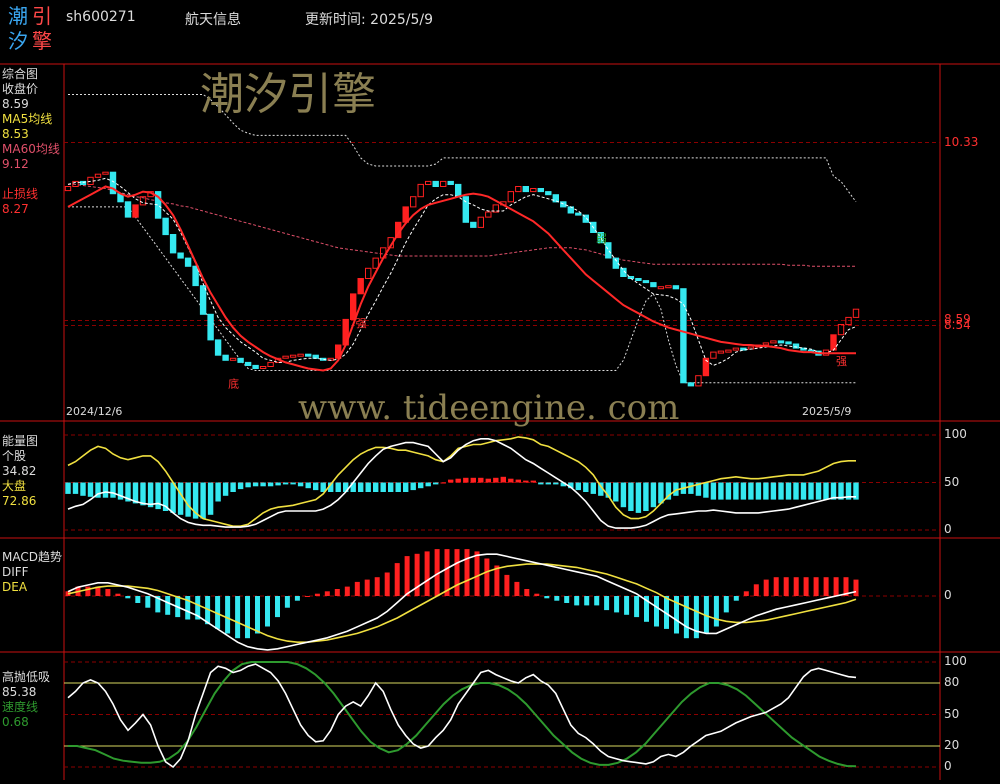 This screenshot has width=1000, height=784. What do you see at coordinates (27, 119) in the screenshot?
I see `main-legend-label: MA5均线` at bounding box center [27, 119].